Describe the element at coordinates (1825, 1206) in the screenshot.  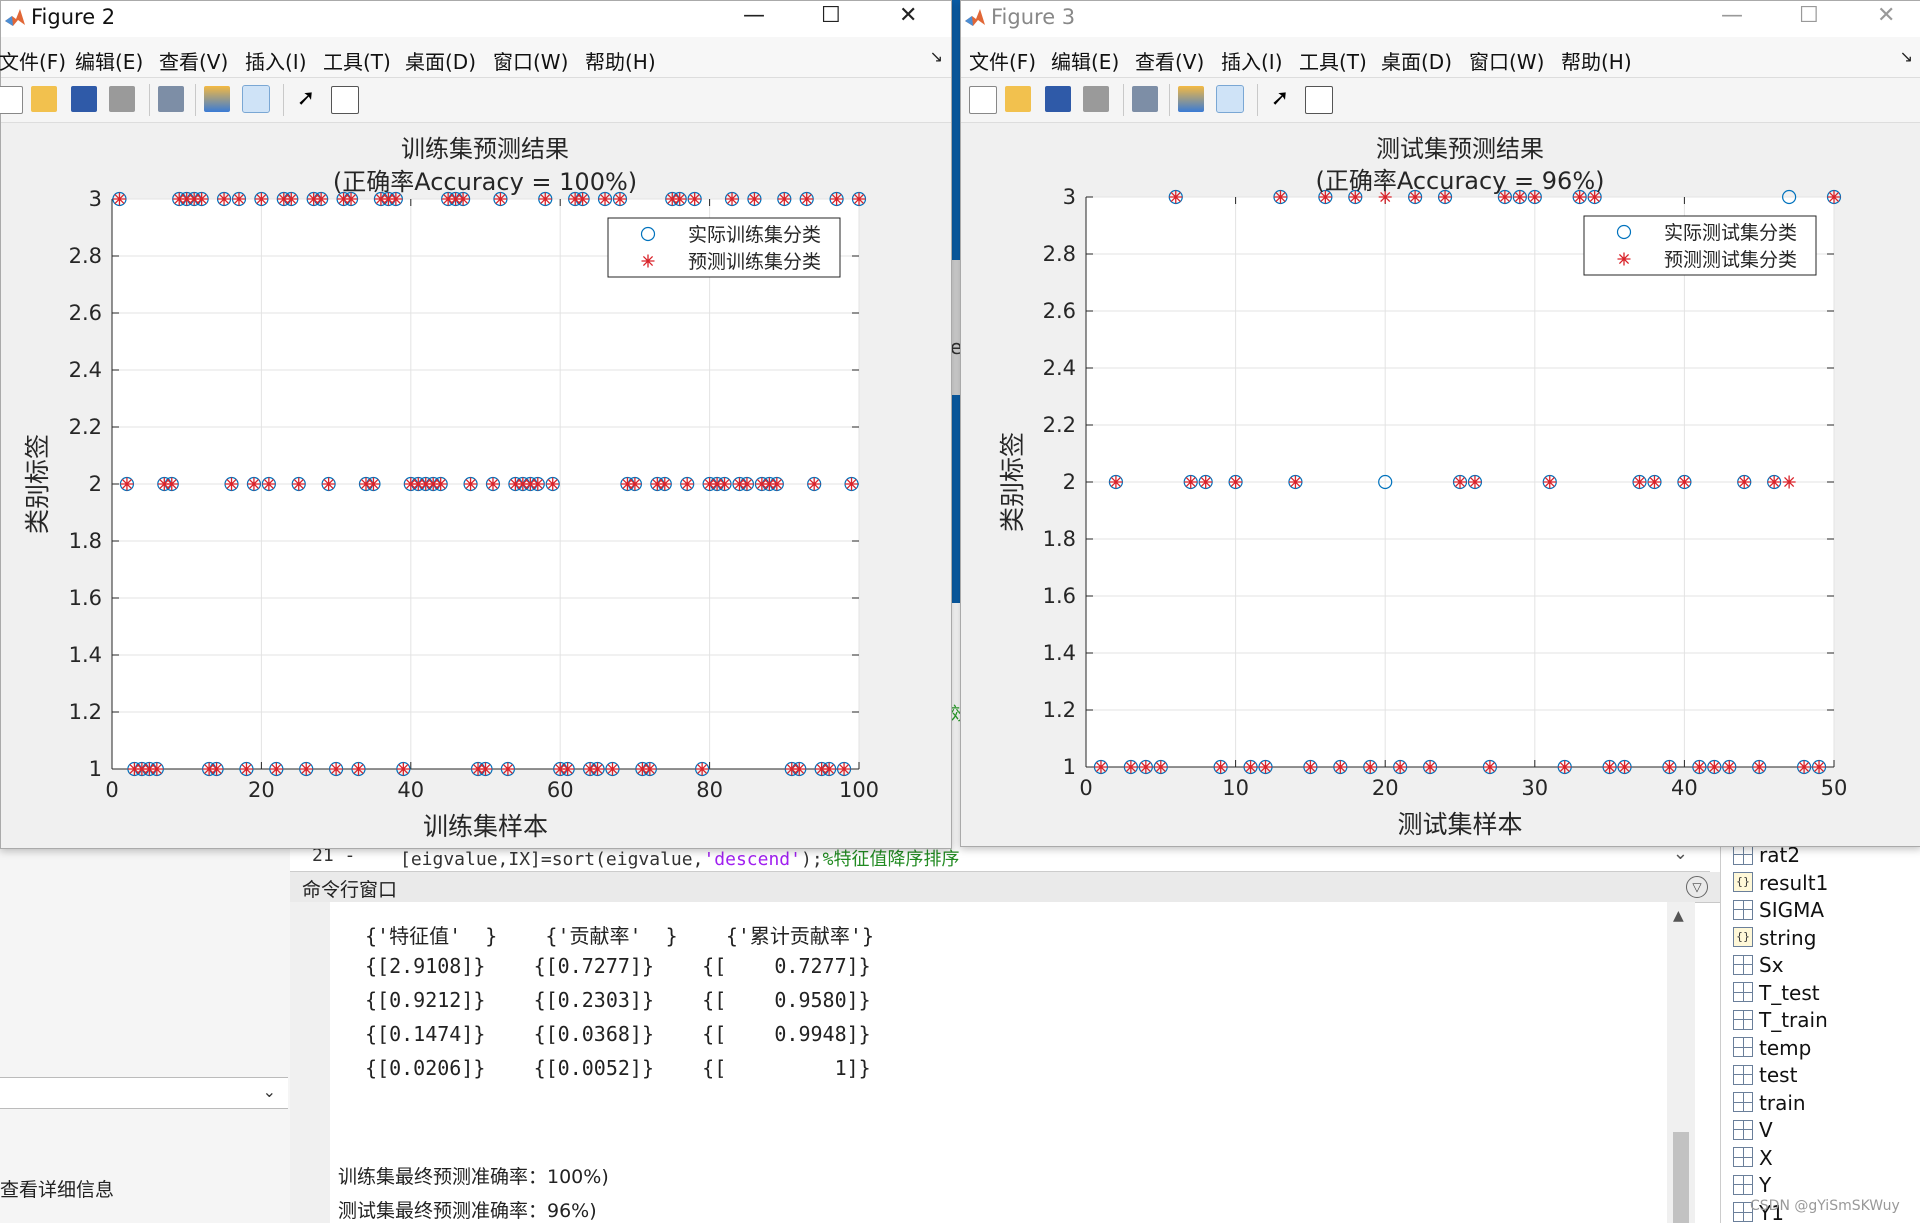
I see `watermark: CSDN @gYiSmSKWuy` at that location.